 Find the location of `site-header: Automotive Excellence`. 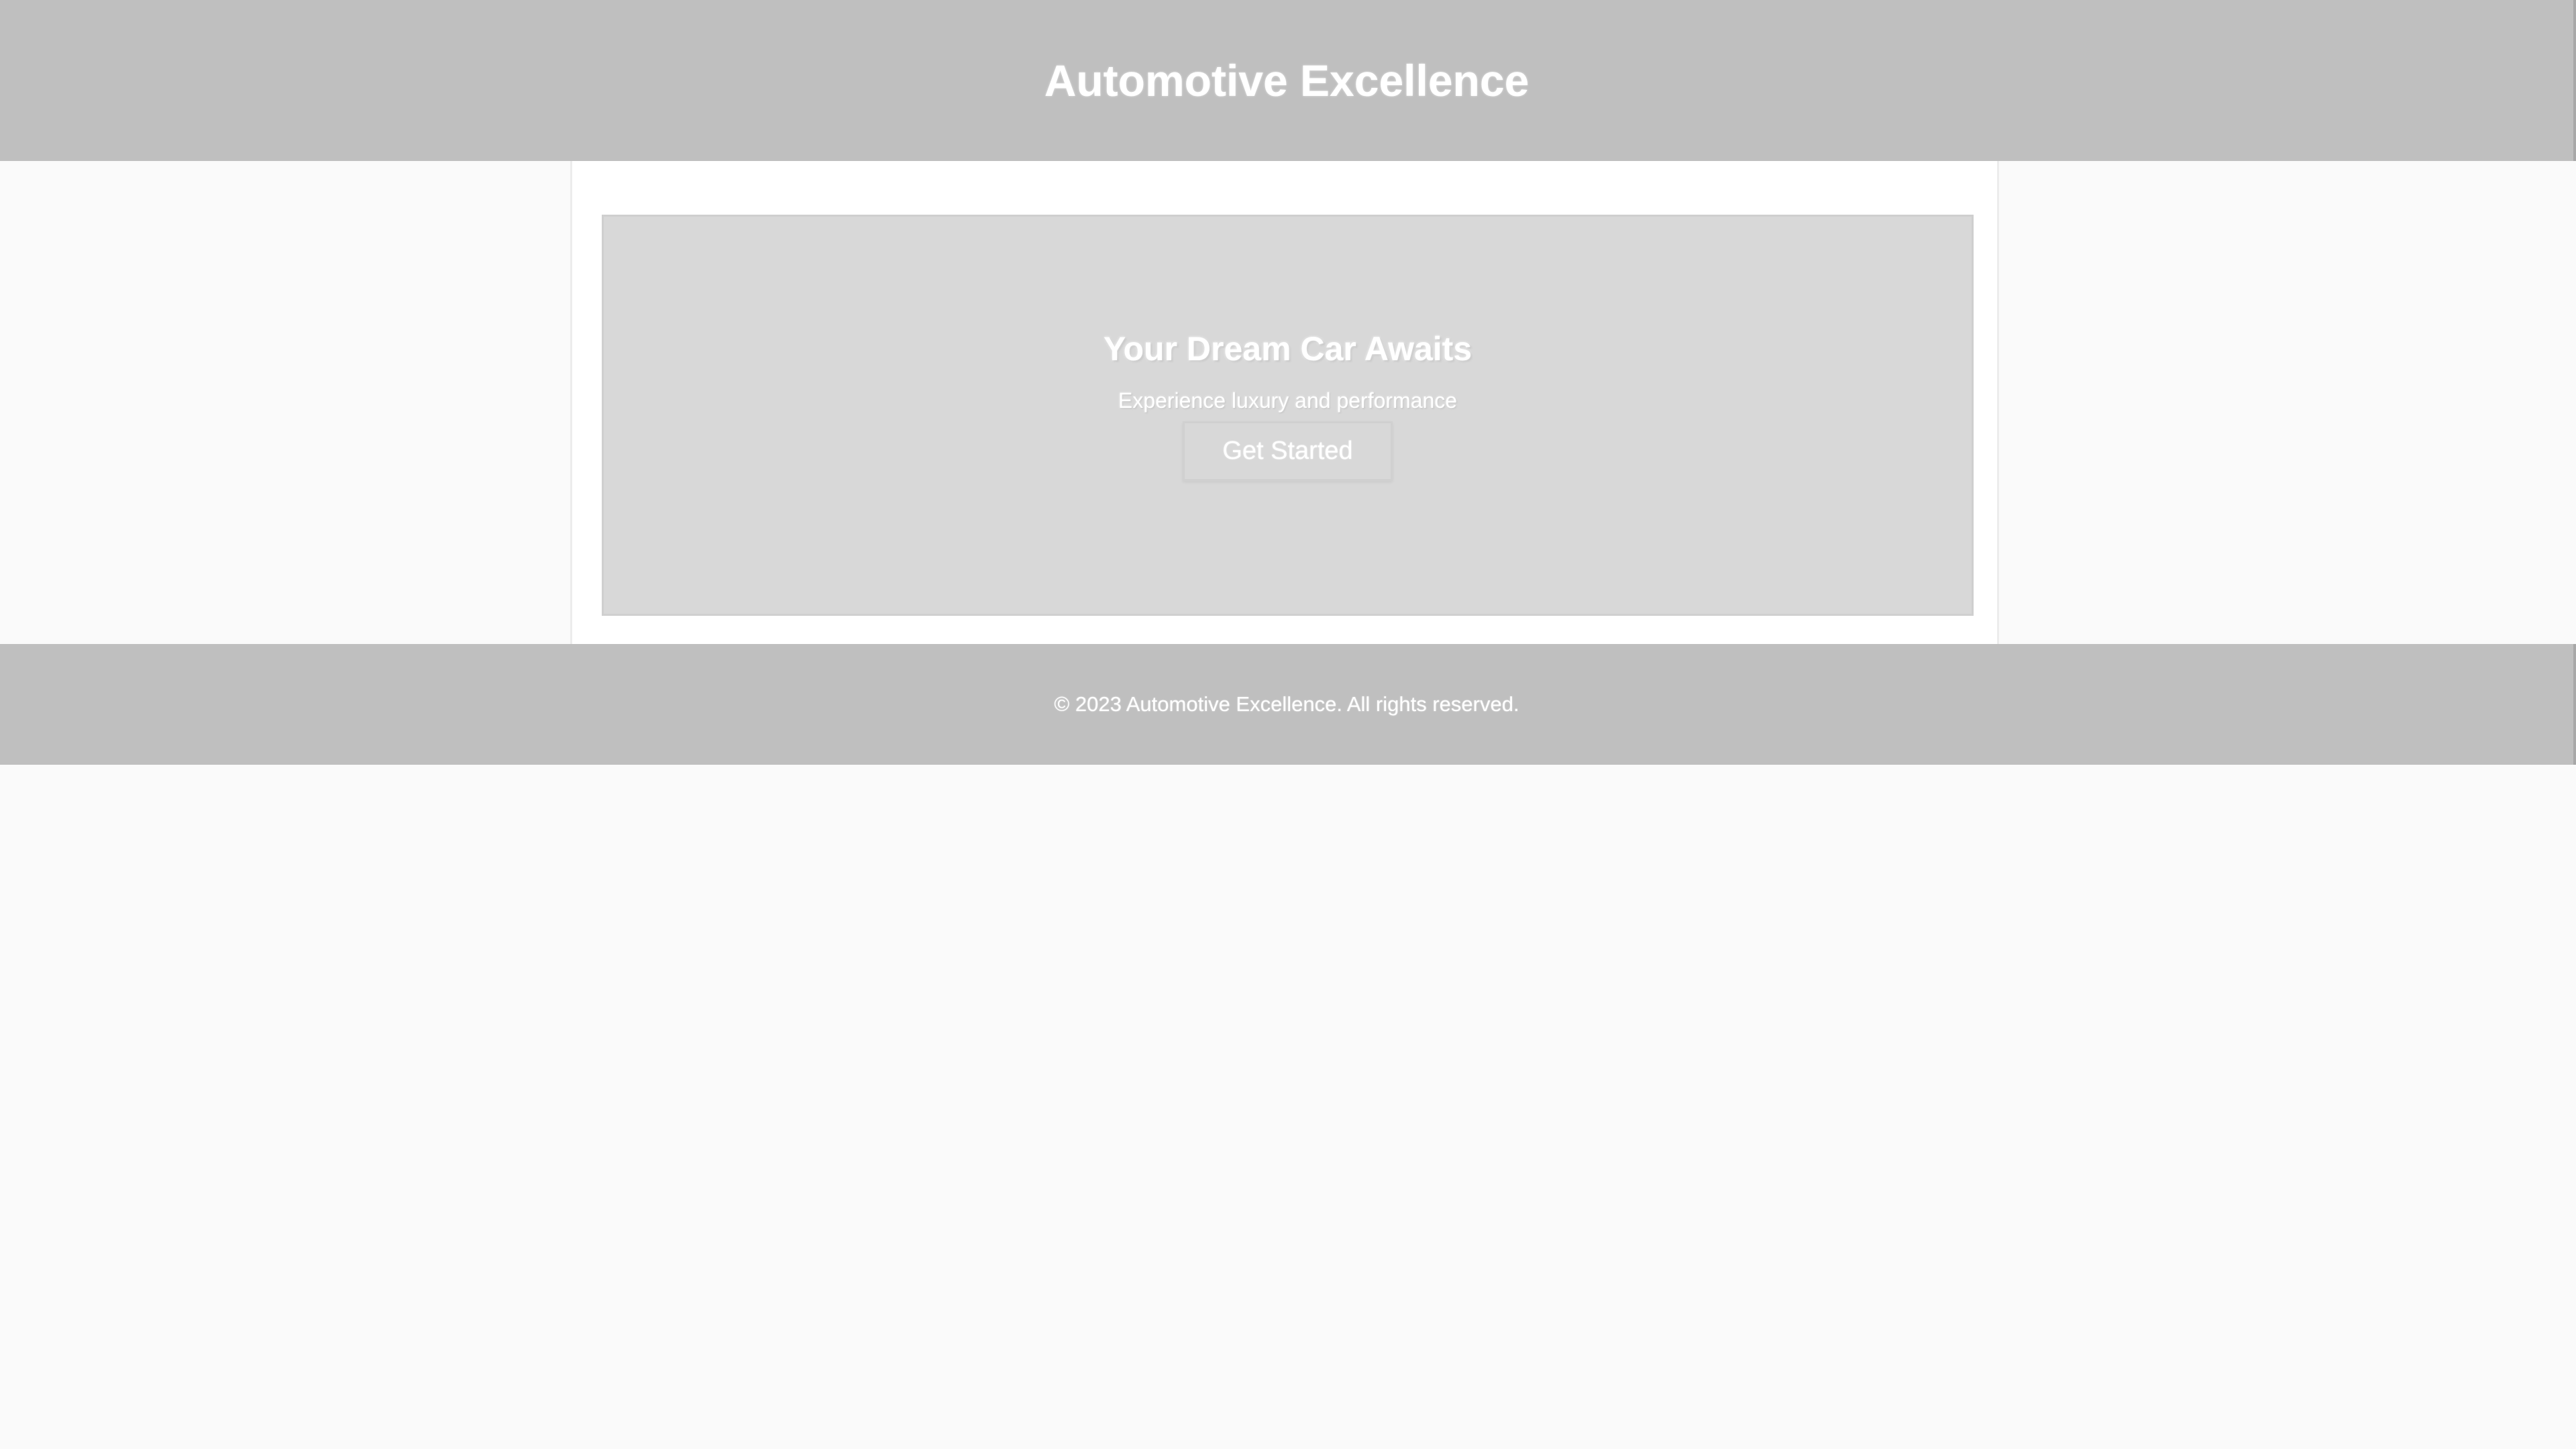

site-header: Automotive Excellence is located at coordinates (1288, 80).